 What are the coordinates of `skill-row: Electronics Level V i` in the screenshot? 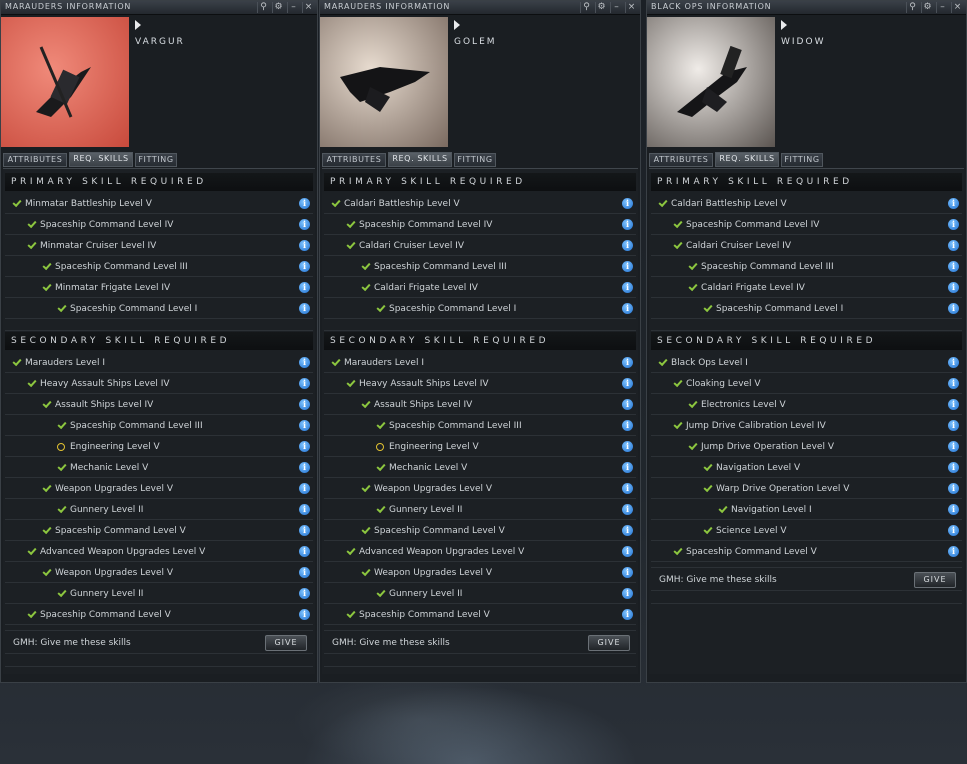 It's located at (806, 405).